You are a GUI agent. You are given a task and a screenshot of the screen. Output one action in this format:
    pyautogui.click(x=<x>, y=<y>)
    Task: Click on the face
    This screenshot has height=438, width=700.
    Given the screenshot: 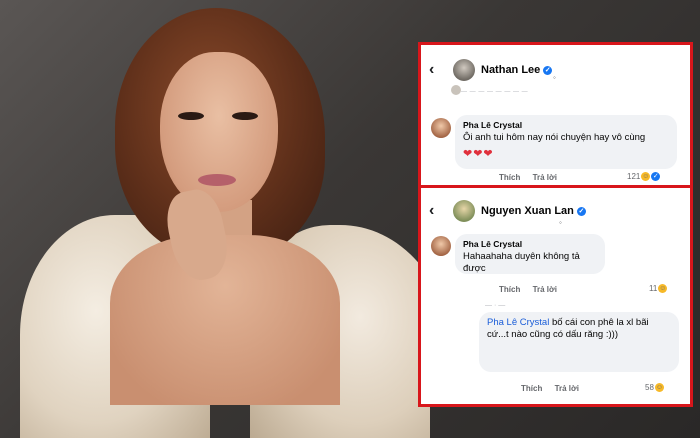 What is the action you would take?
    pyautogui.click(x=219, y=132)
    